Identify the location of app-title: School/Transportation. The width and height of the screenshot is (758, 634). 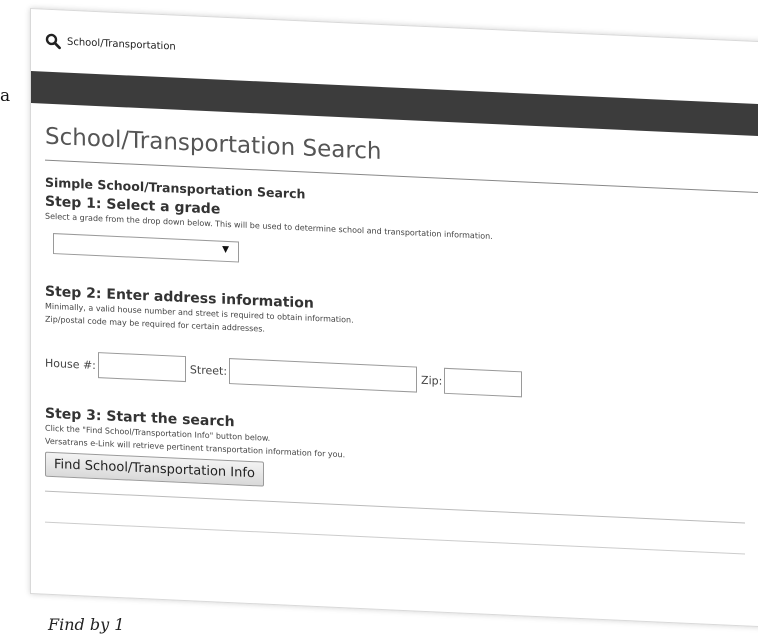
(121, 44).